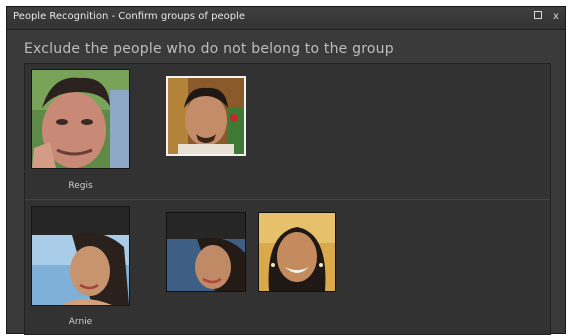  What do you see at coordinates (80, 119) in the screenshot?
I see `key-face-regis` at bounding box center [80, 119].